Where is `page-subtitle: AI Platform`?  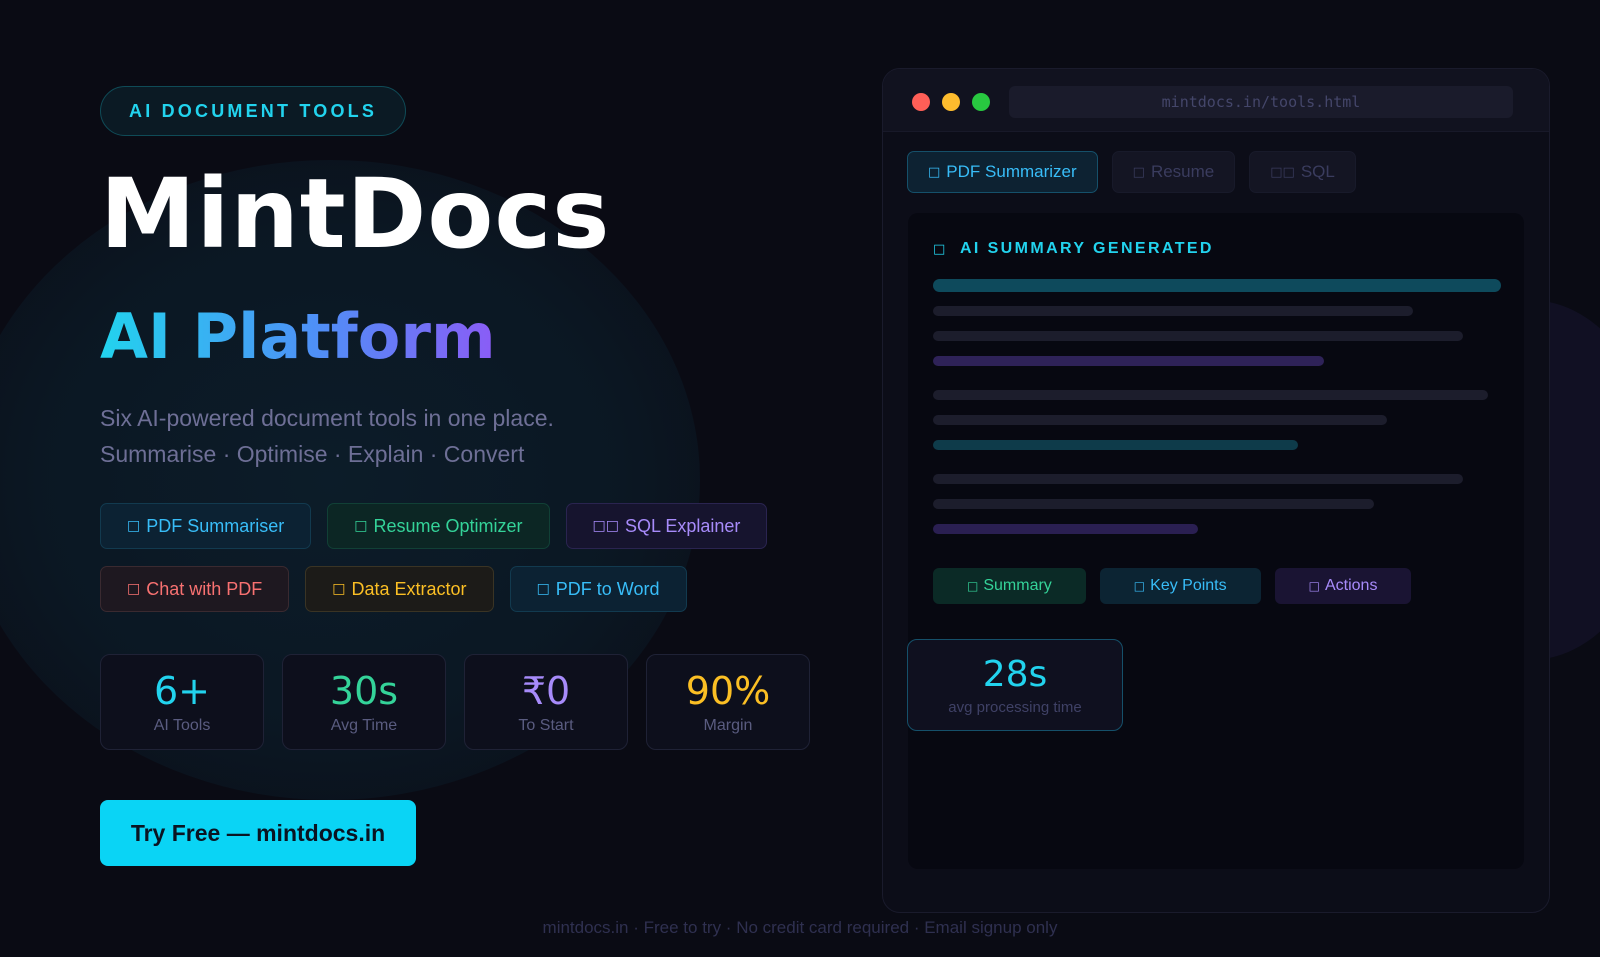 page-subtitle: AI Platform is located at coordinates (298, 336).